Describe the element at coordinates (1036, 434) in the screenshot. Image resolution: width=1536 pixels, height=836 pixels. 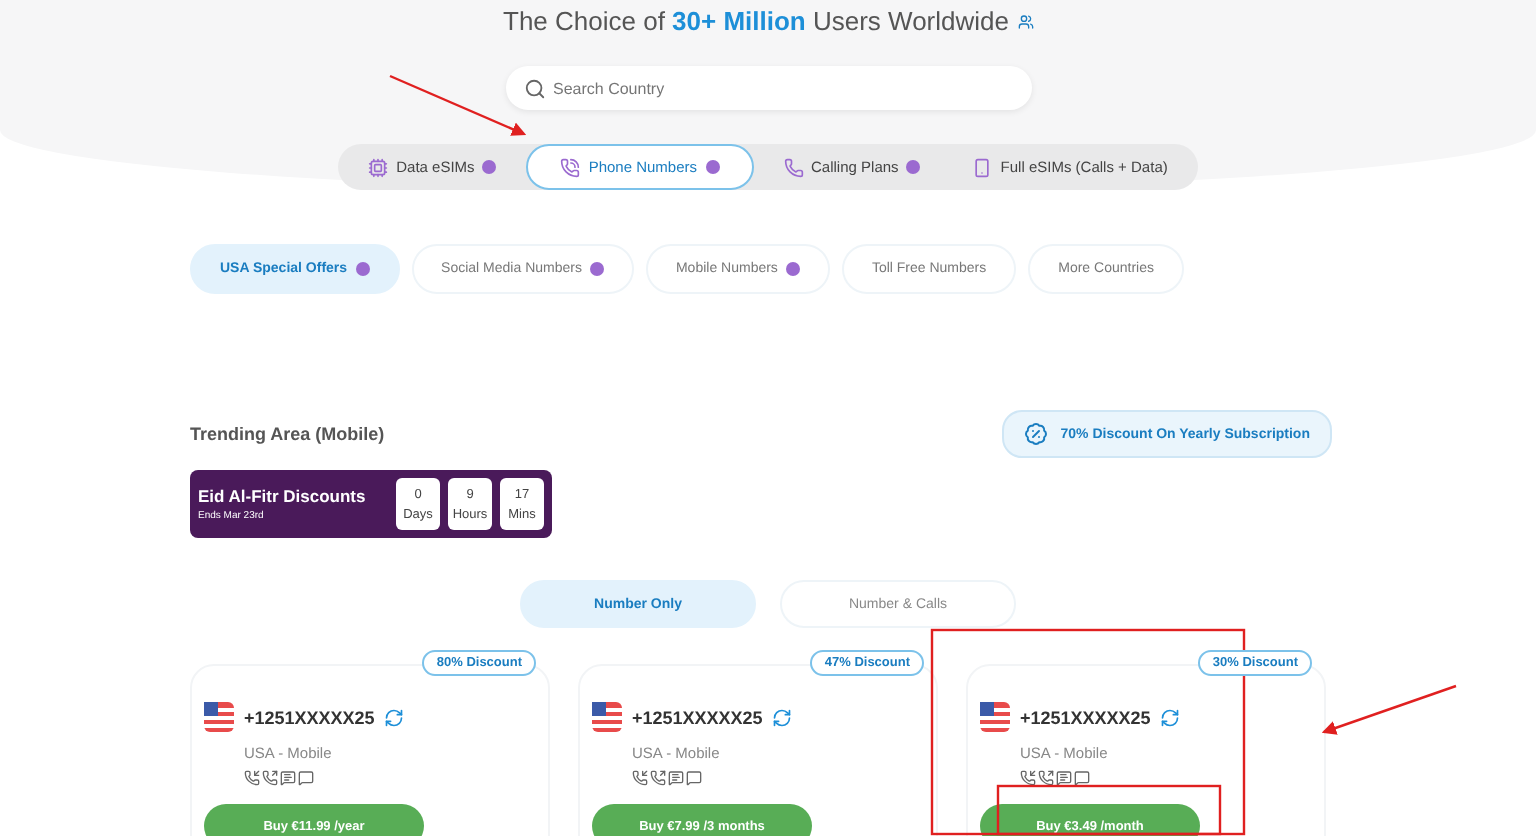
I see `percent-badge-icon` at that location.